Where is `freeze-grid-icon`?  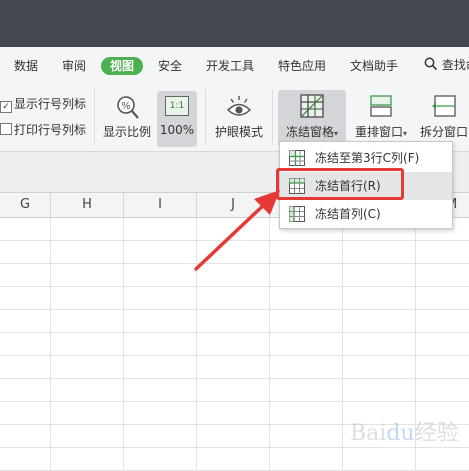
freeze-grid-icon is located at coordinates (312, 106).